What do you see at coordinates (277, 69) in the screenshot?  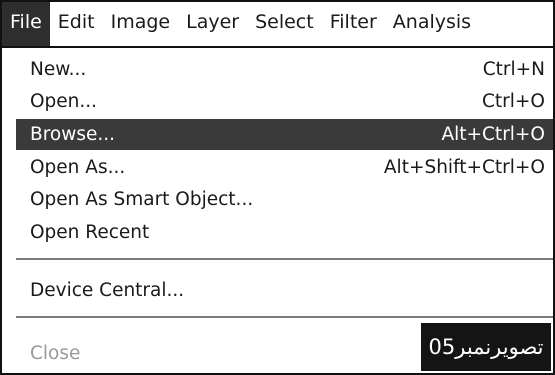 I see `menu-item-new: New... Ctrl+N` at bounding box center [277, 69].